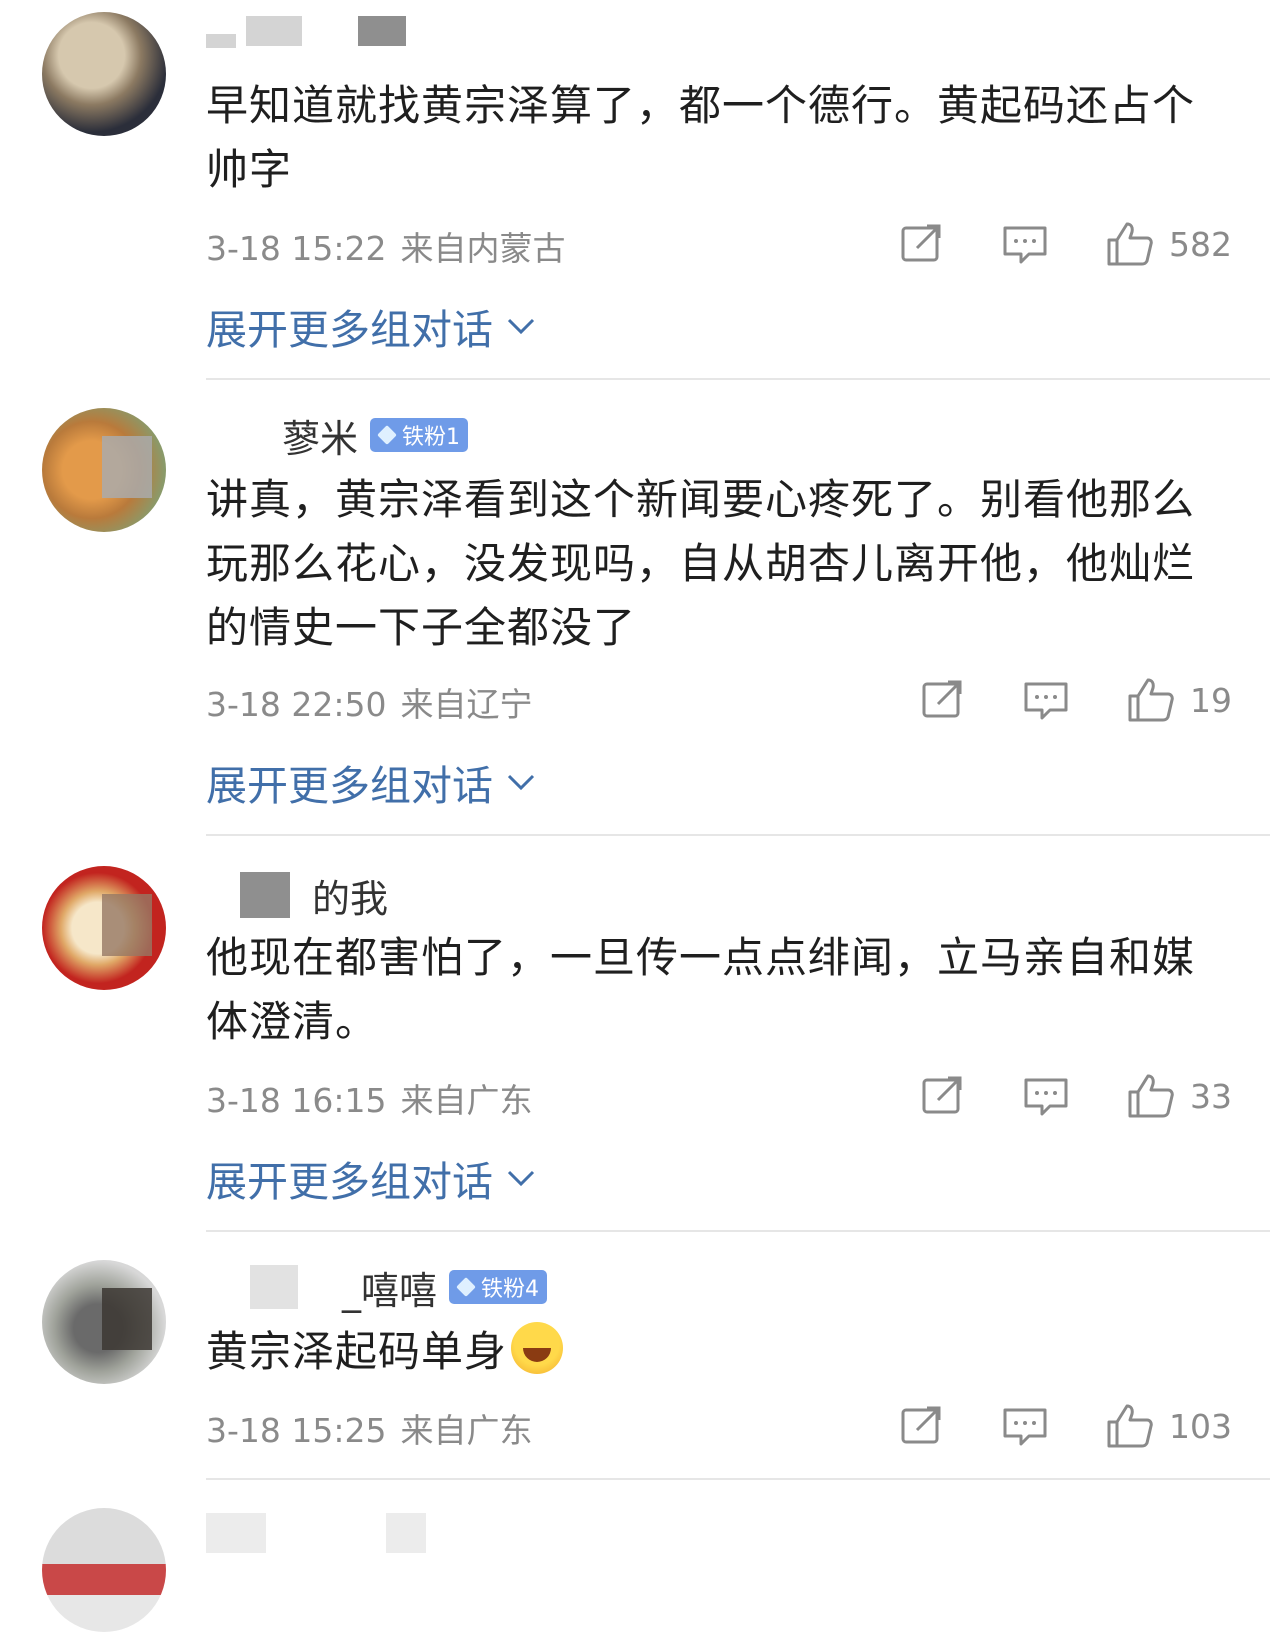 This screenshot has height=1643, width=1280. Describe the element at coordinates (483, 248) in the screenshot. I see `comment-location: 来自内蒙古` at that location.